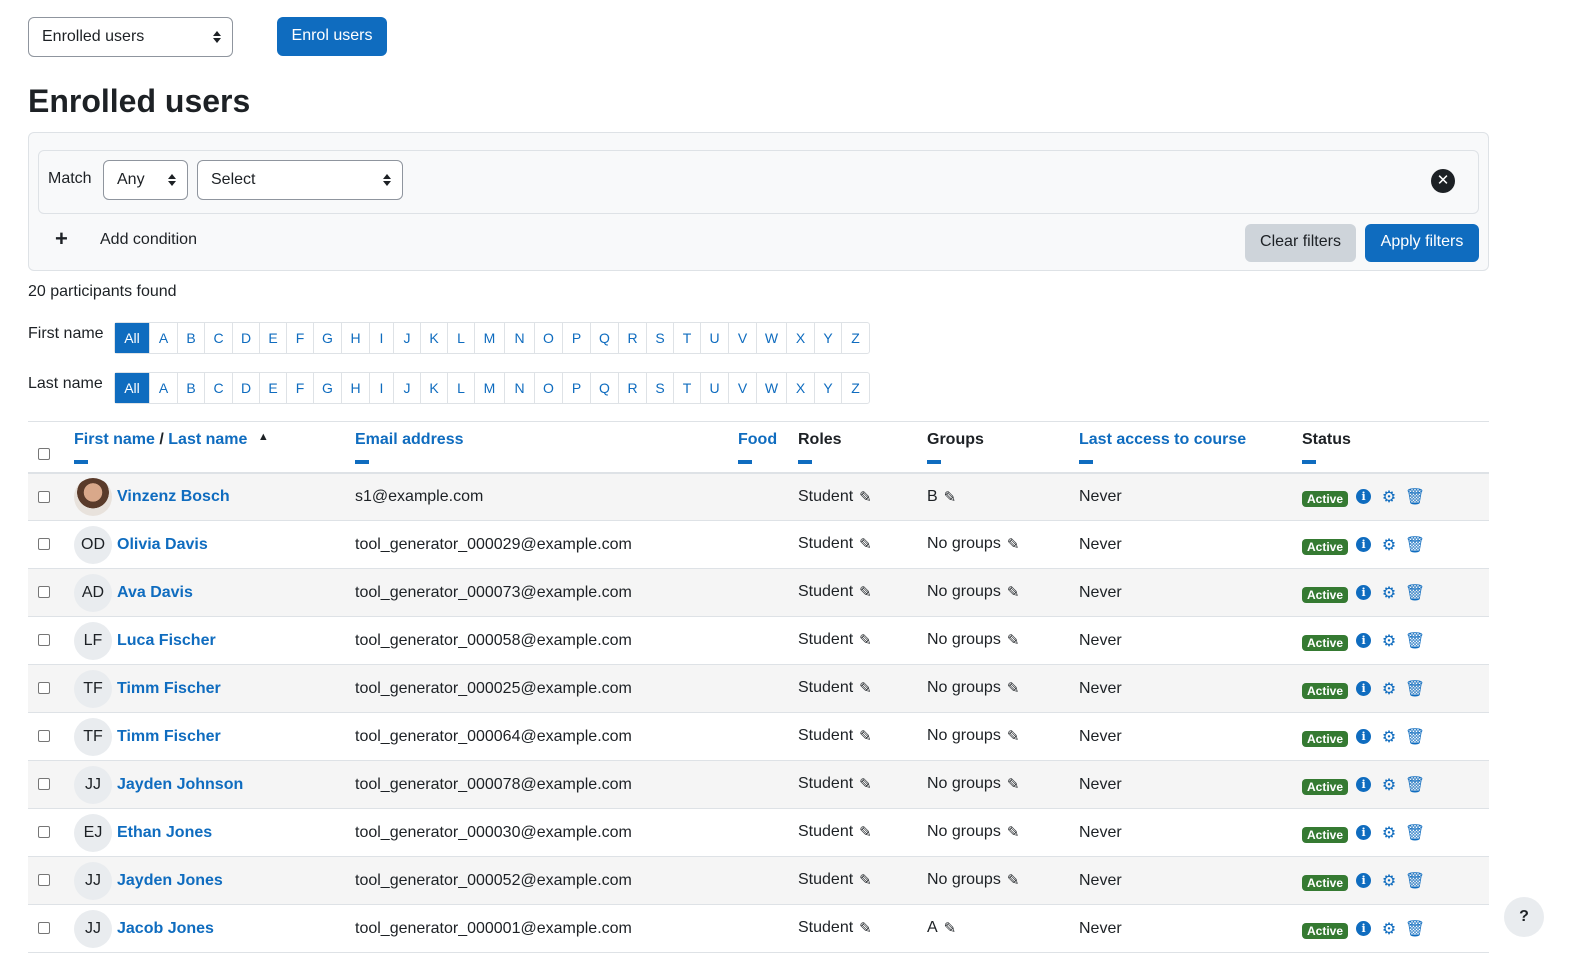 This screenshot has width=1581, height=953. What do you see at coordinates (742, 338) in the screenshot?
I see `first-name-initial-v: V` at bounding box center [742, 338].